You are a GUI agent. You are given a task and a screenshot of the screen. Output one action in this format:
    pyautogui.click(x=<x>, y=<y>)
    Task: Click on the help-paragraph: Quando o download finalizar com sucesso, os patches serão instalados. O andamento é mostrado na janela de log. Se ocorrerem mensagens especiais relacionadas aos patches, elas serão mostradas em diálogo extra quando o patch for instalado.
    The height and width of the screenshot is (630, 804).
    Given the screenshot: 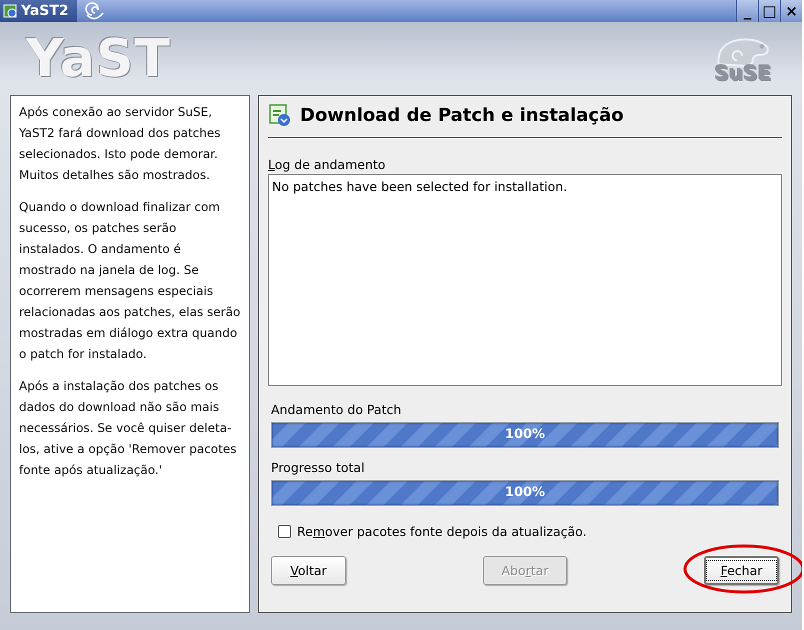 What is the action you would take?
    pyautogui.click(x=130, y=281)
    